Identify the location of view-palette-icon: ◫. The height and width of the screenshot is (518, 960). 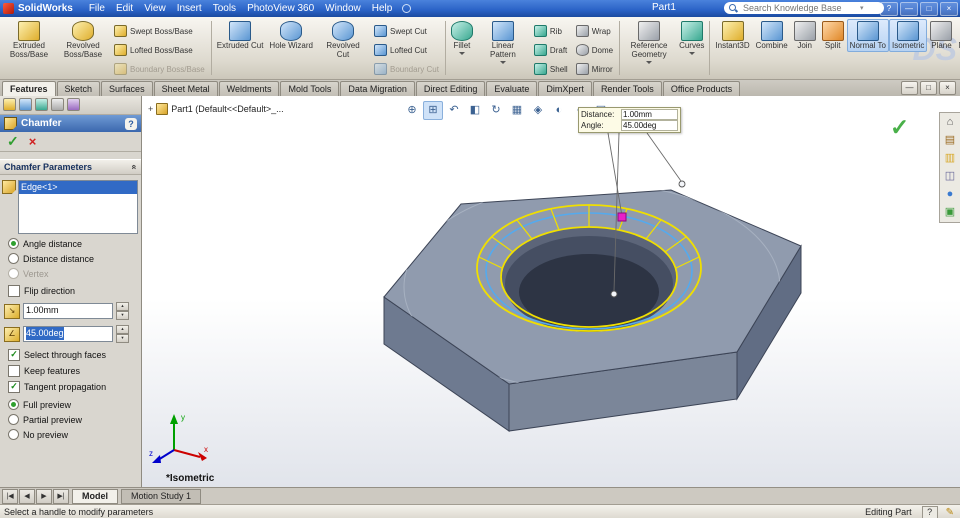
(950, 176).